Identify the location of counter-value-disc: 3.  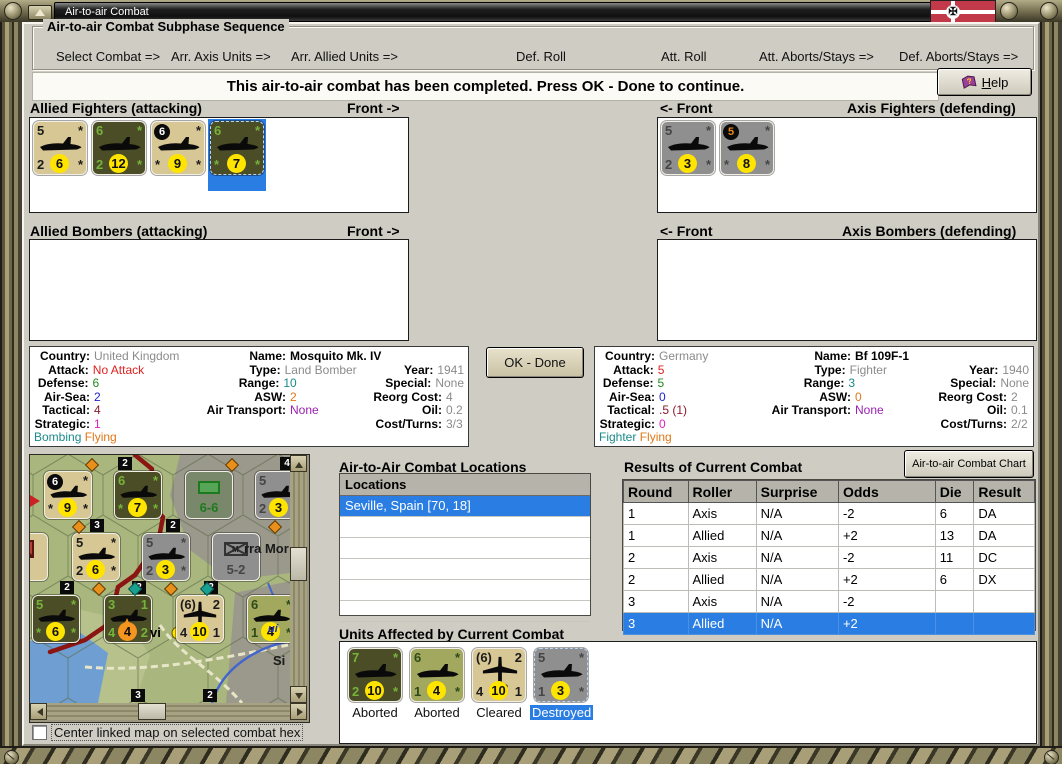
(560, 690).